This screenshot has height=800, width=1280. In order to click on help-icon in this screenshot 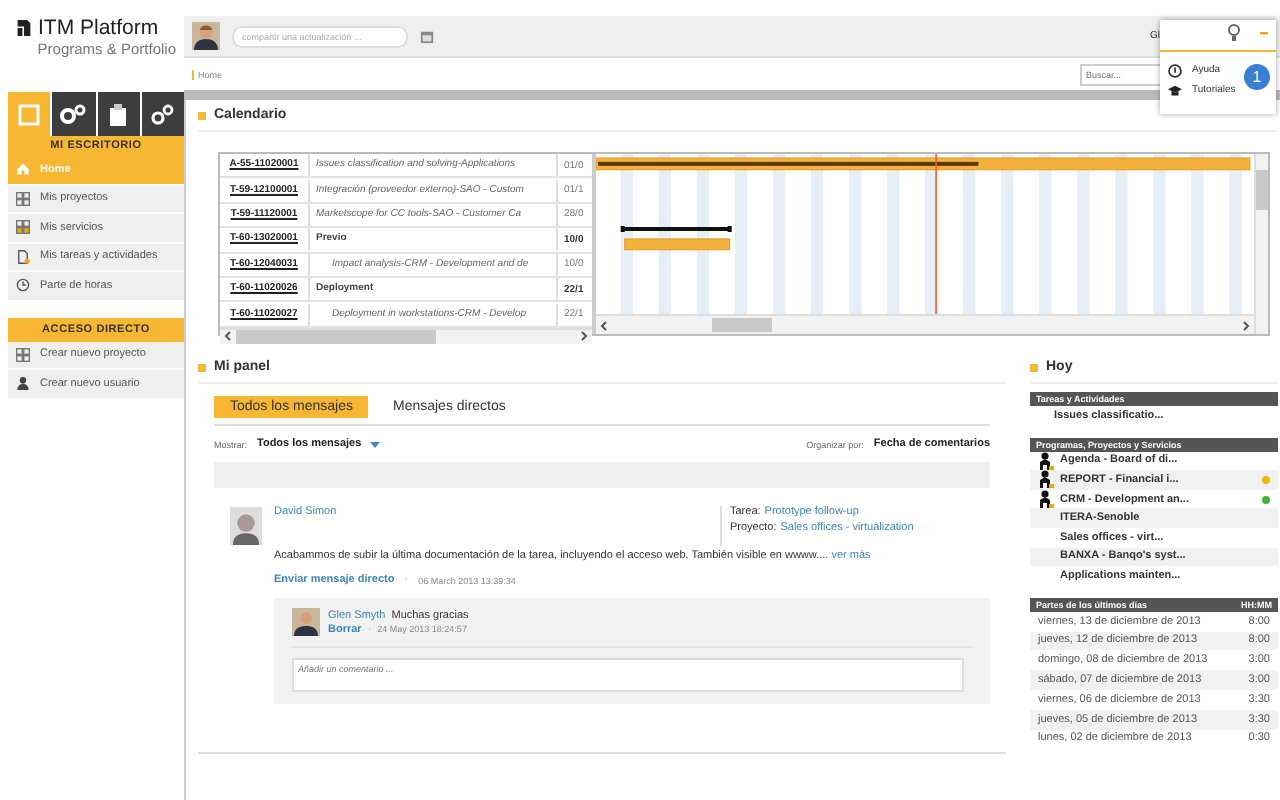, I will do `click(1175, 70)`.